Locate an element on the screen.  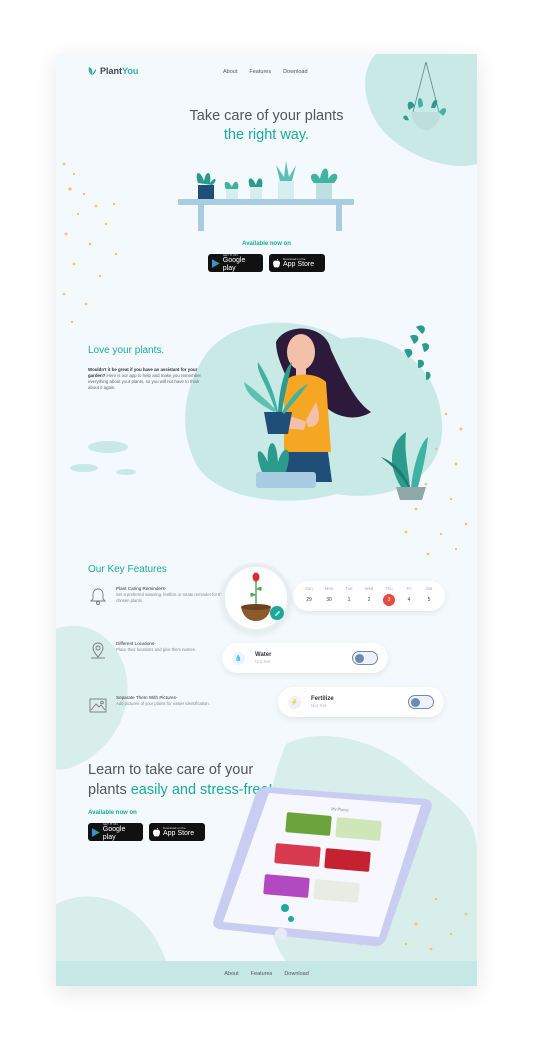
pencil-icon is located at coordinates (277, 613).